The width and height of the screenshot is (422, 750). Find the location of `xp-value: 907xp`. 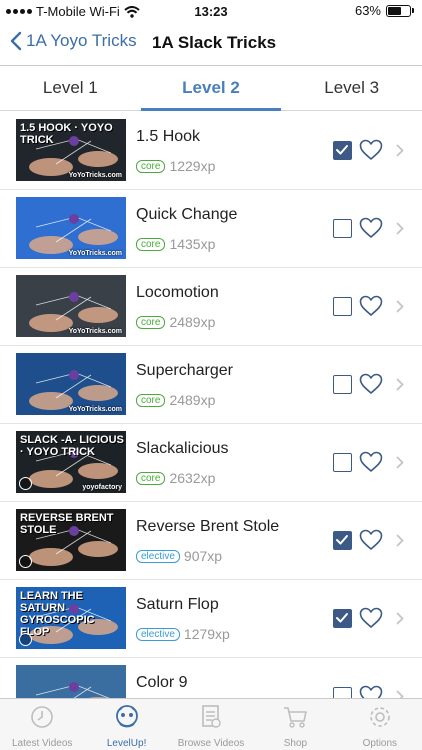

xp-value: 907xp is located at coordinates (203, 556).